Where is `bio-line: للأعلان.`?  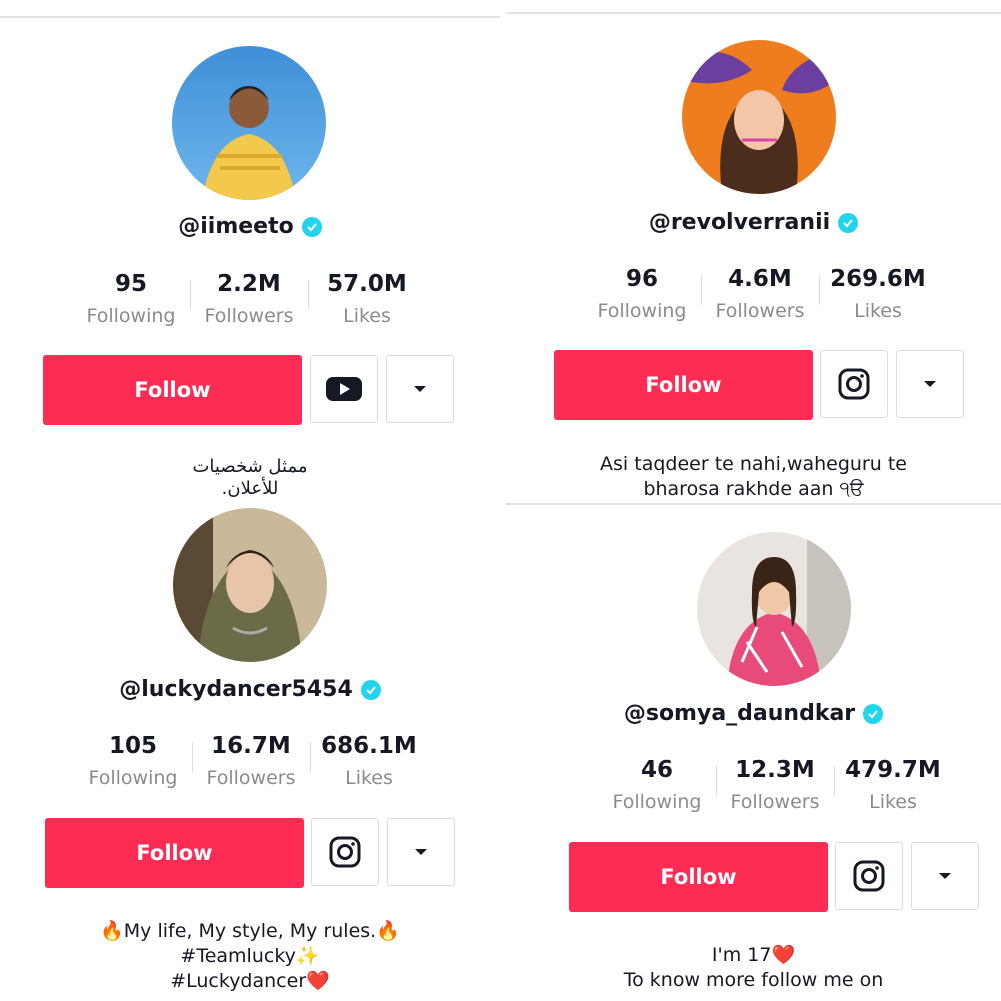 bio-line: للأعلان. is located at coordinates (250, 488).